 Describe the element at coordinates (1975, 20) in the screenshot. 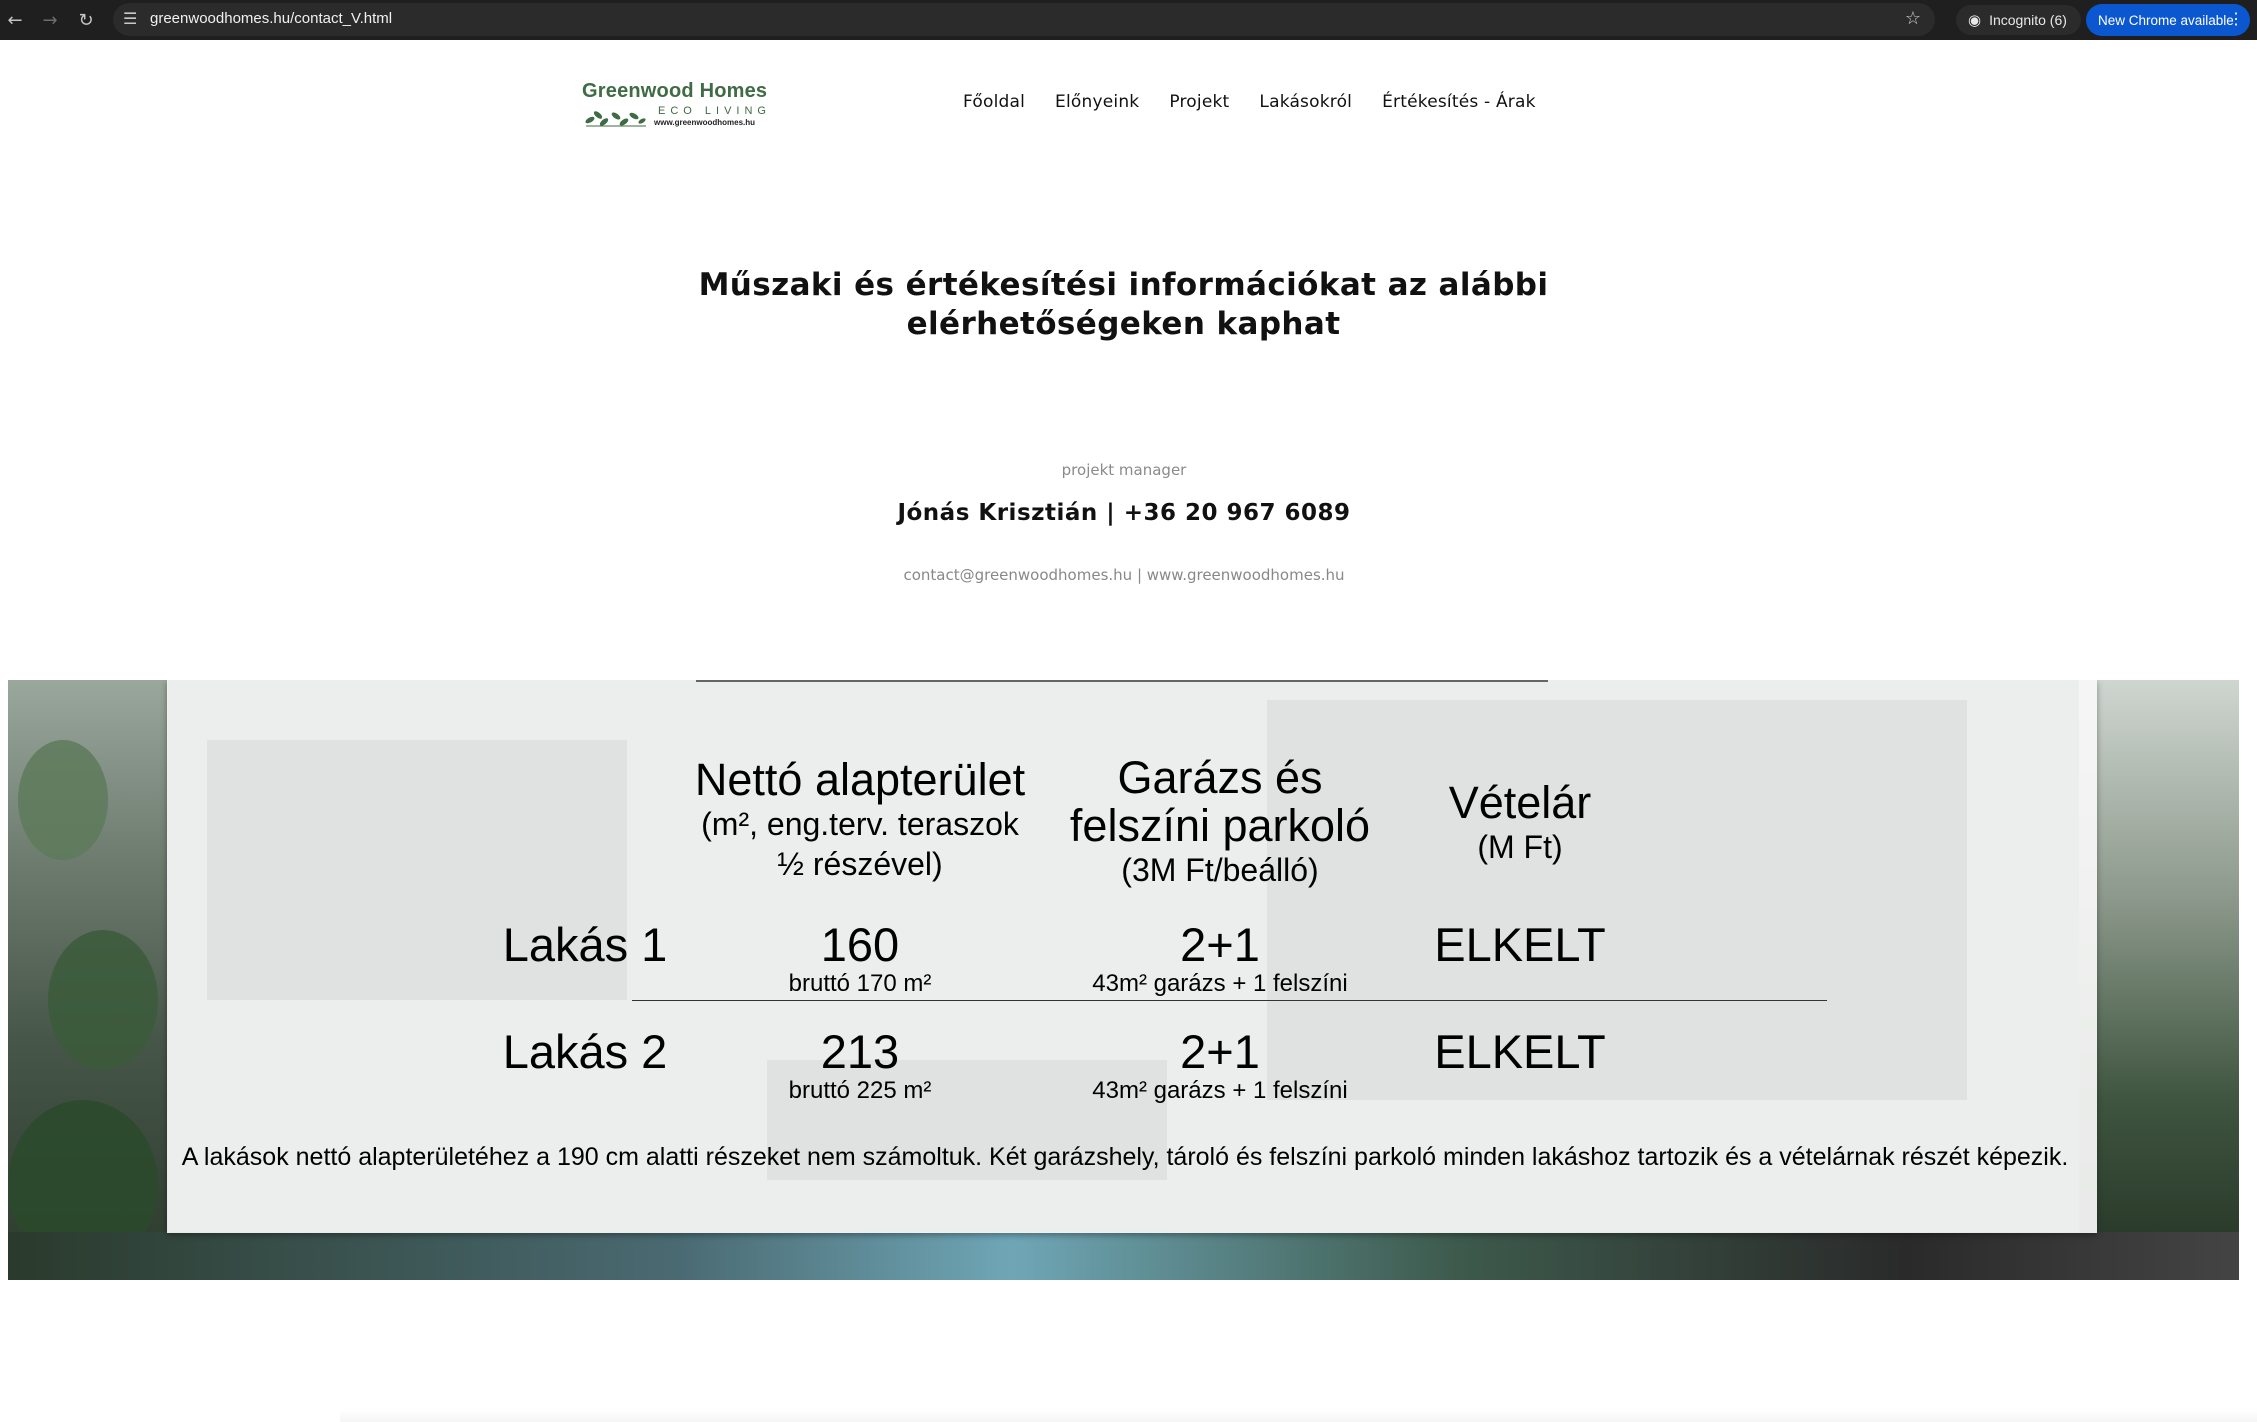

I see `incognito-icon: ◉` at that location.